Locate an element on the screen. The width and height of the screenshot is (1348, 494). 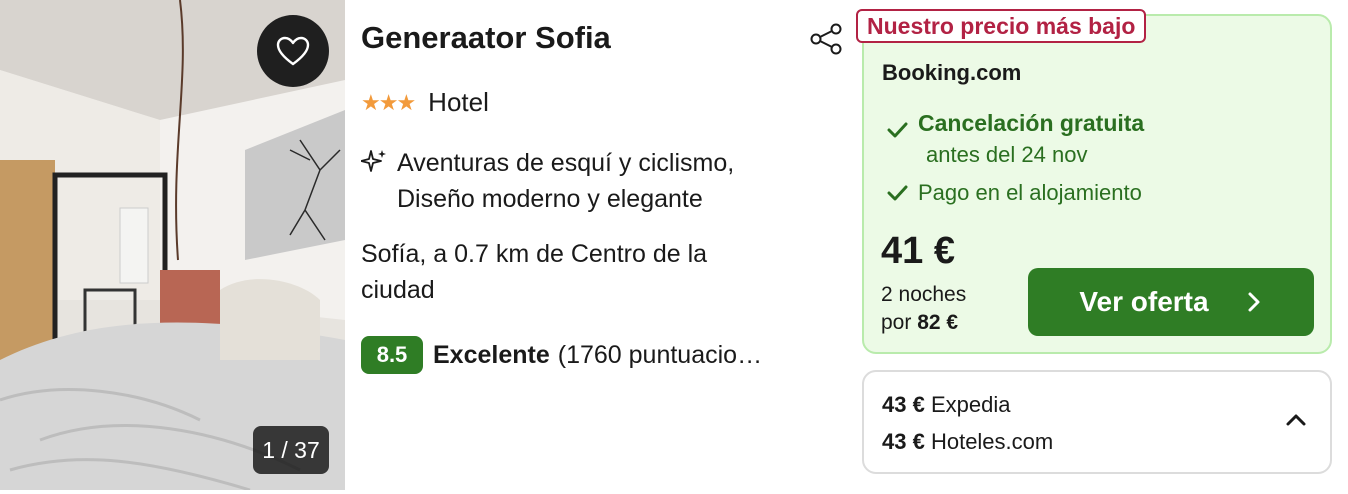
rating-row: 8.5 Excelente (1760 puntuaciones) is located at coordinates (568, 355).